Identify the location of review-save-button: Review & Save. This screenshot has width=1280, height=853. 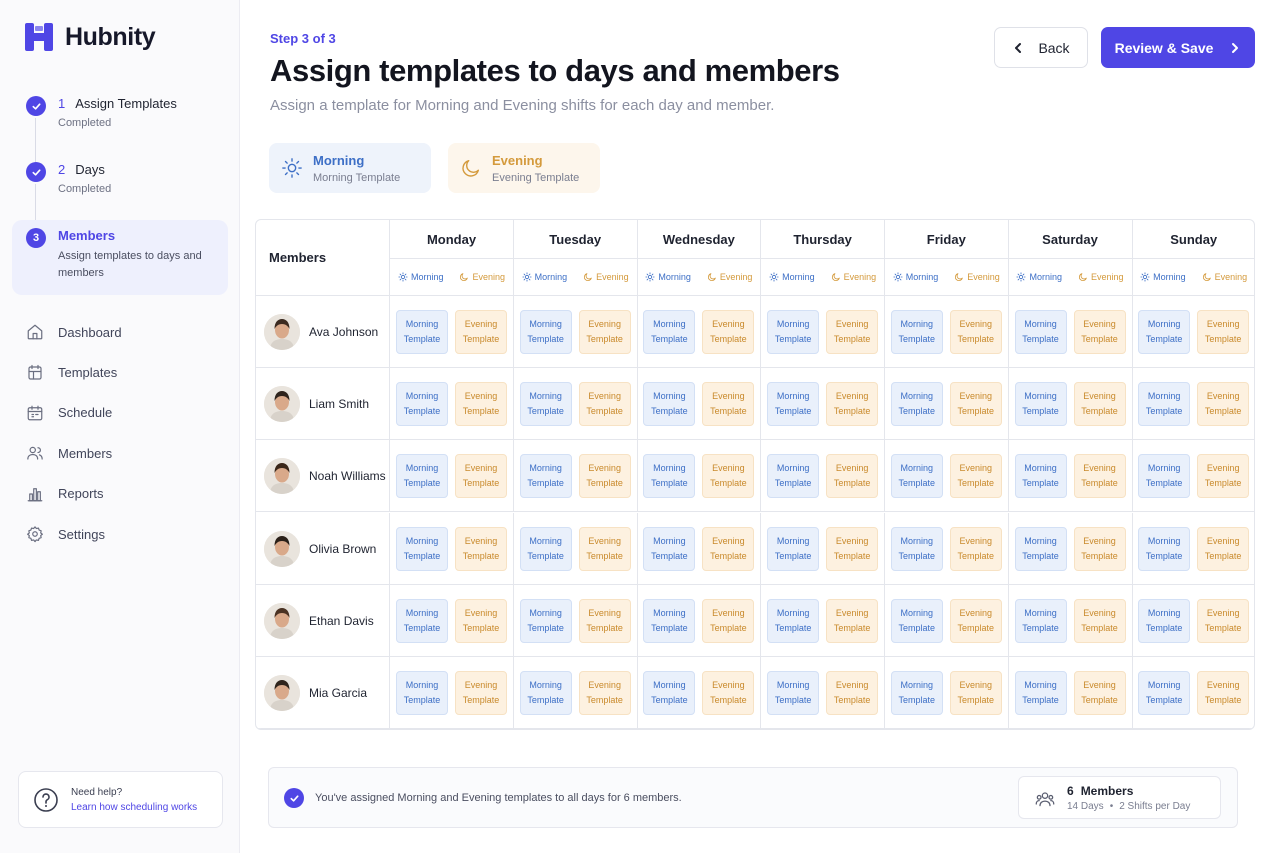
(1178, 47).